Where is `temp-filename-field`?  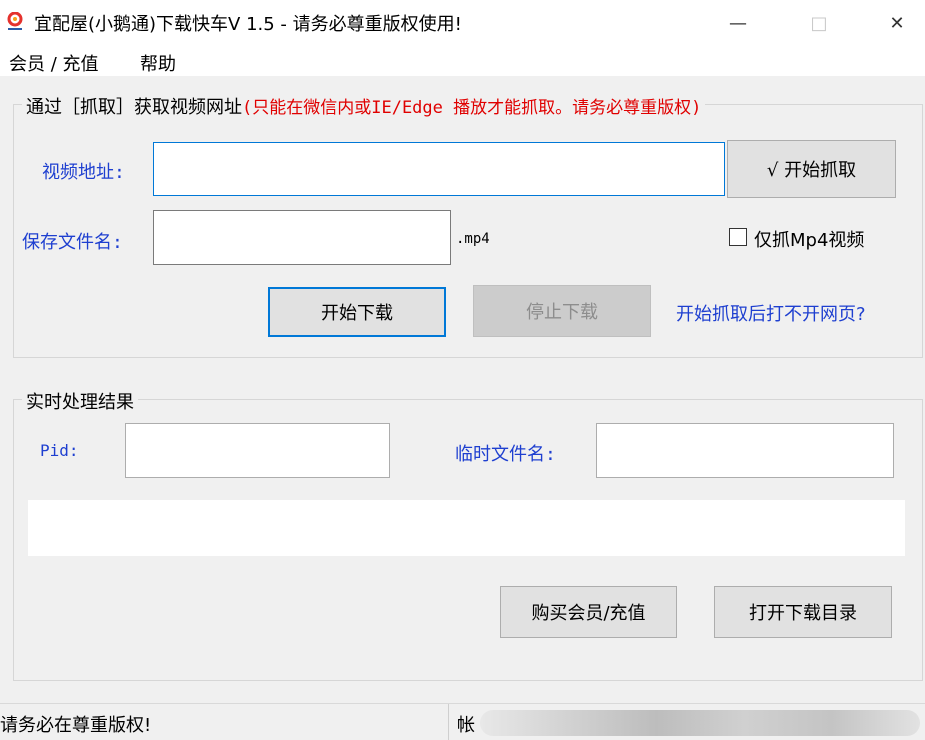
temp-filename-field is located at coordinates (745, 450).